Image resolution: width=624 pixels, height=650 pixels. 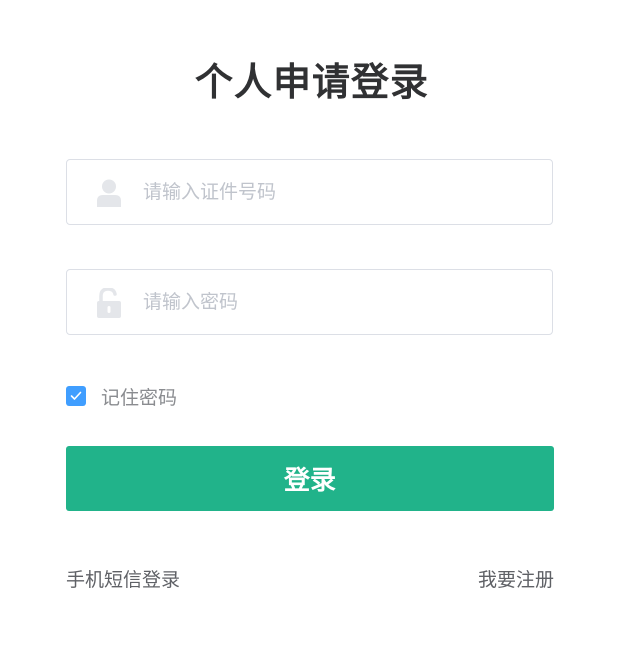 I want to click on check-icon, so click(x=76, y=395).